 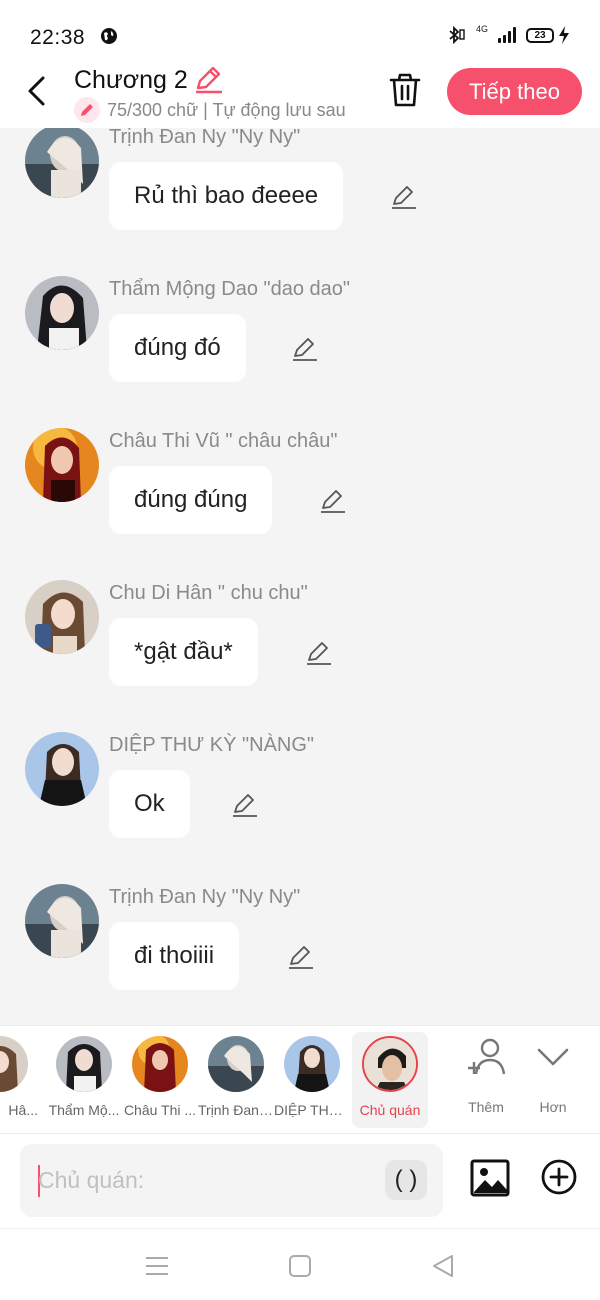 I want to click on charging-icon, so click(x=564, y=35).